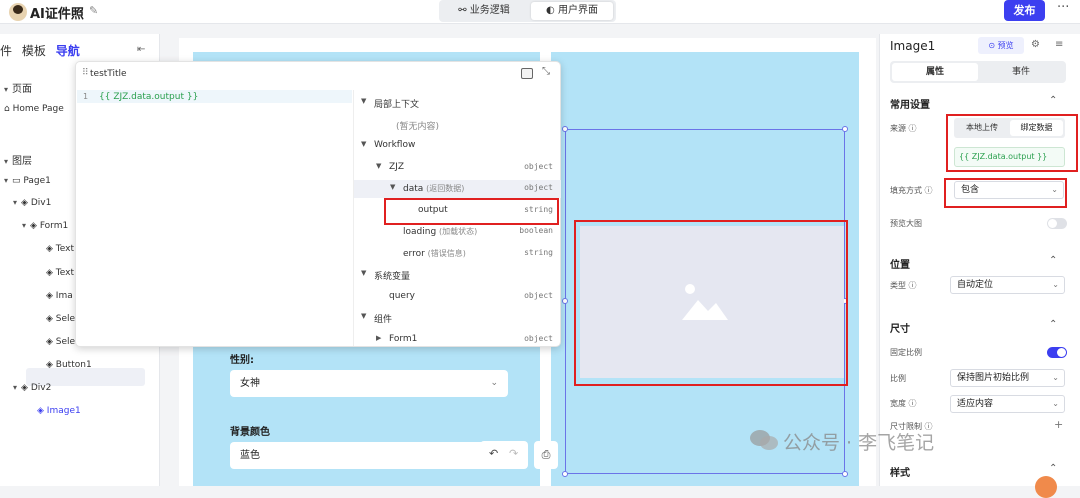  I want to click on wechat-icon, so click(764, 440).